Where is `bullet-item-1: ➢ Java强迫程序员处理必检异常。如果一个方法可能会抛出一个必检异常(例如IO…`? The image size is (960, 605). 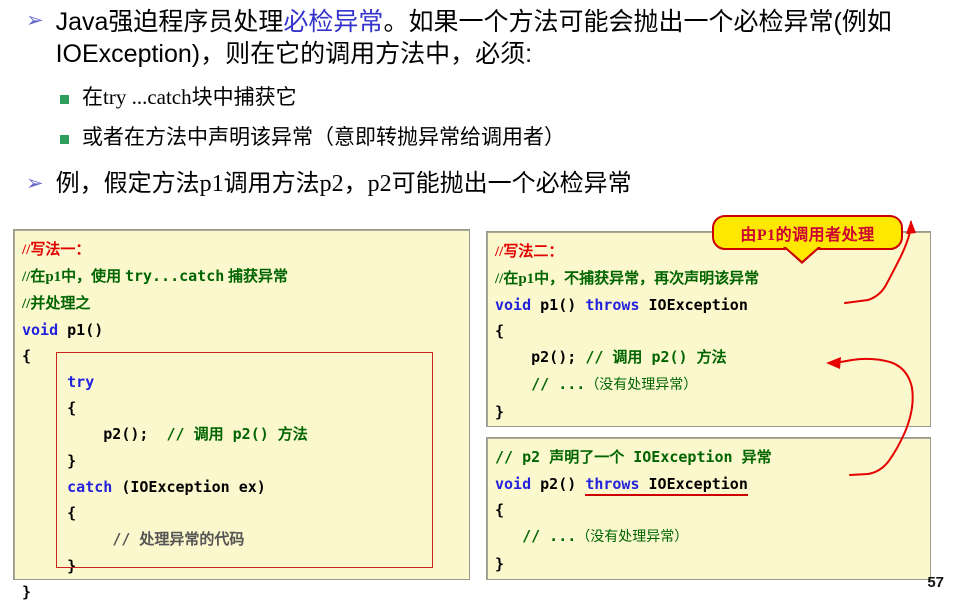
bullet-item-1: ➢ Java强迫程序员处理必检异常。如果一个方法可能会抛出一个必检异常(例如IO… is located at coordinates (478, 38).